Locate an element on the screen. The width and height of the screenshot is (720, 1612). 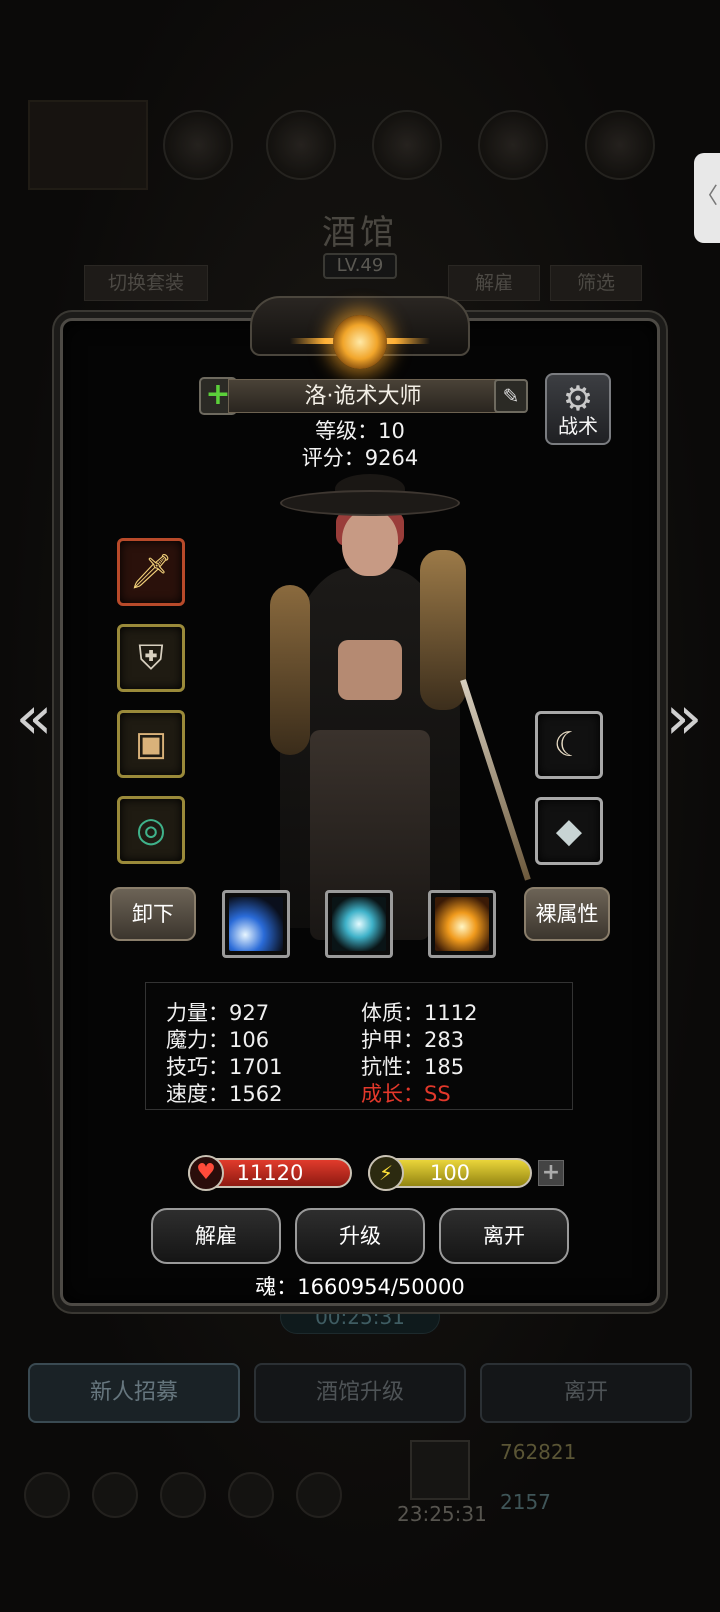
edit-name-icon: ✎ is located at coordinates (511, 396).